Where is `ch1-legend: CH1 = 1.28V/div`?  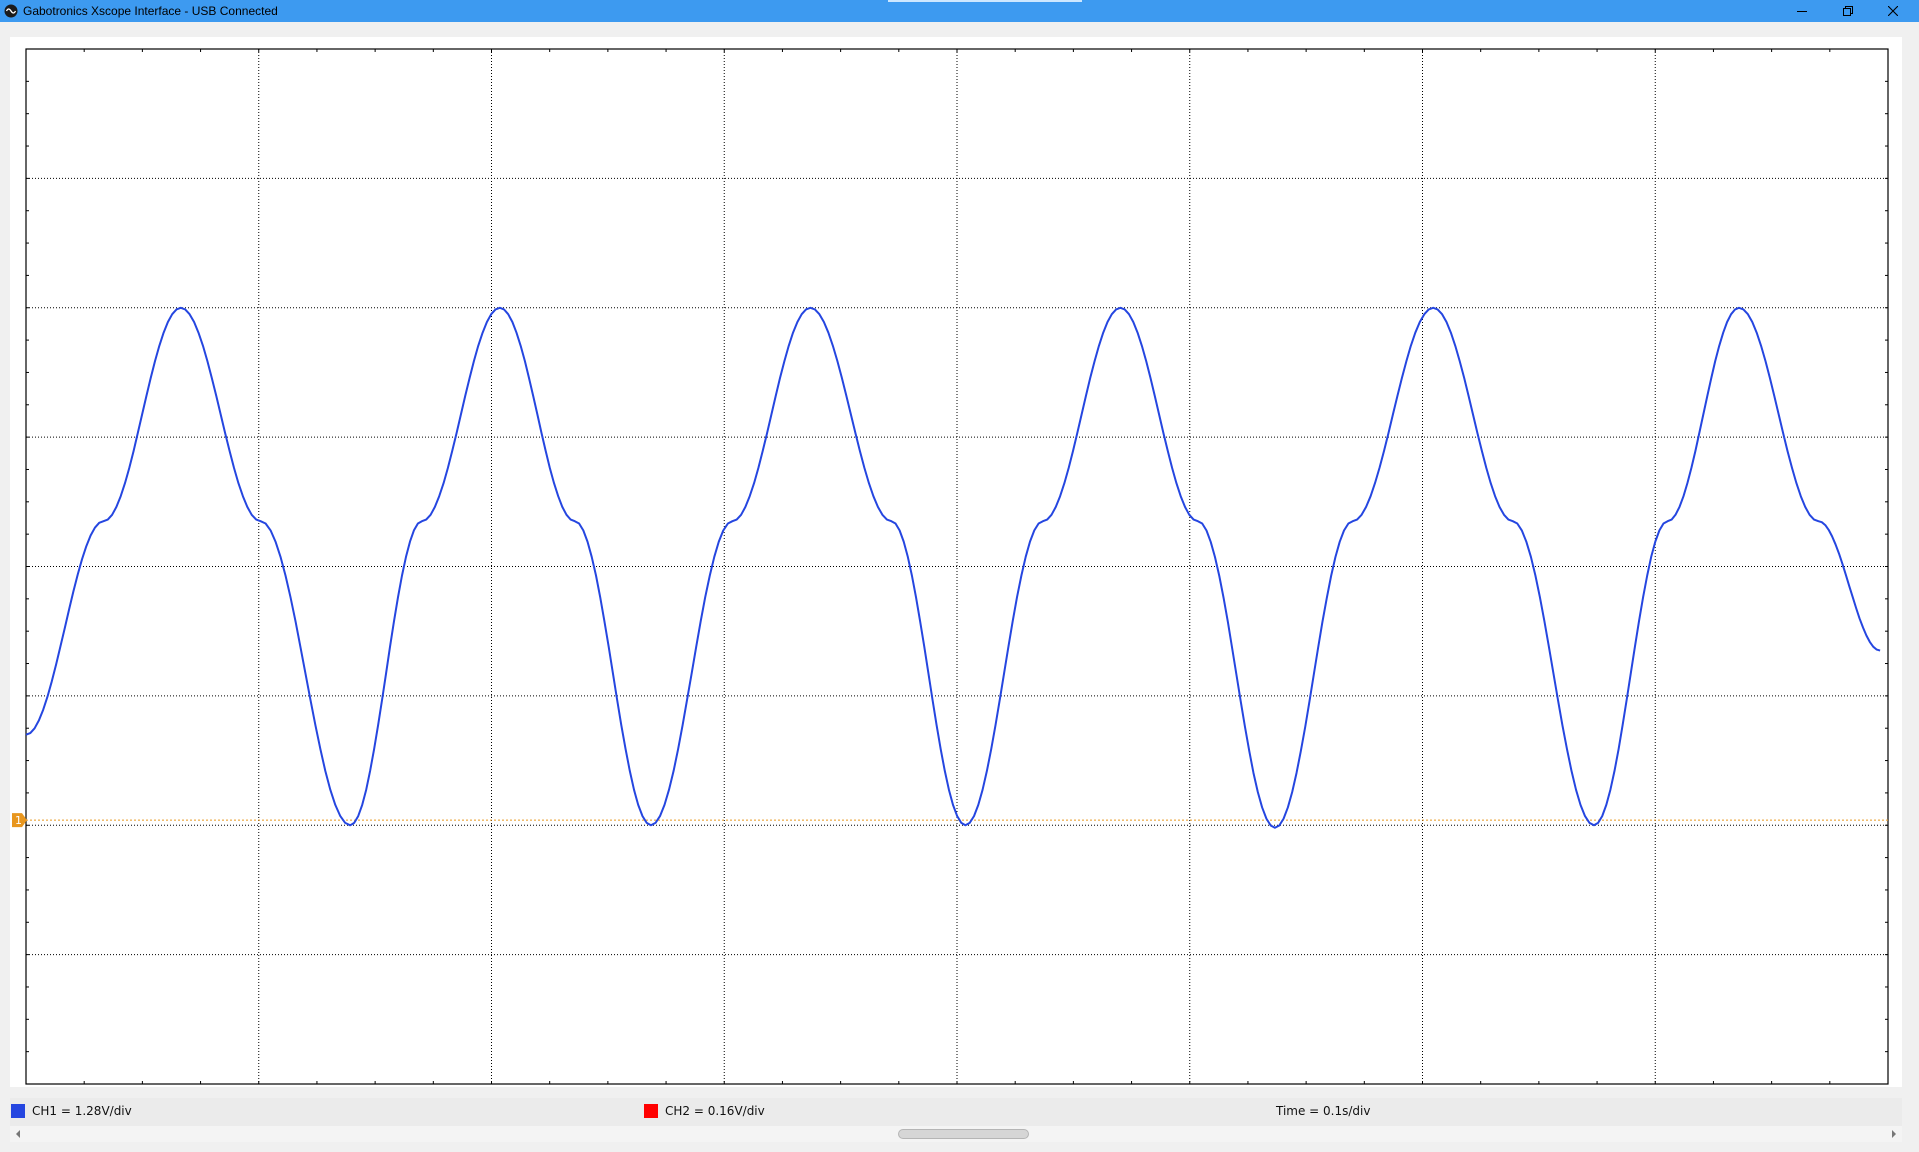 ch1-legend: CH1 = 1.28V/div is located at coordinates (71, 1111).